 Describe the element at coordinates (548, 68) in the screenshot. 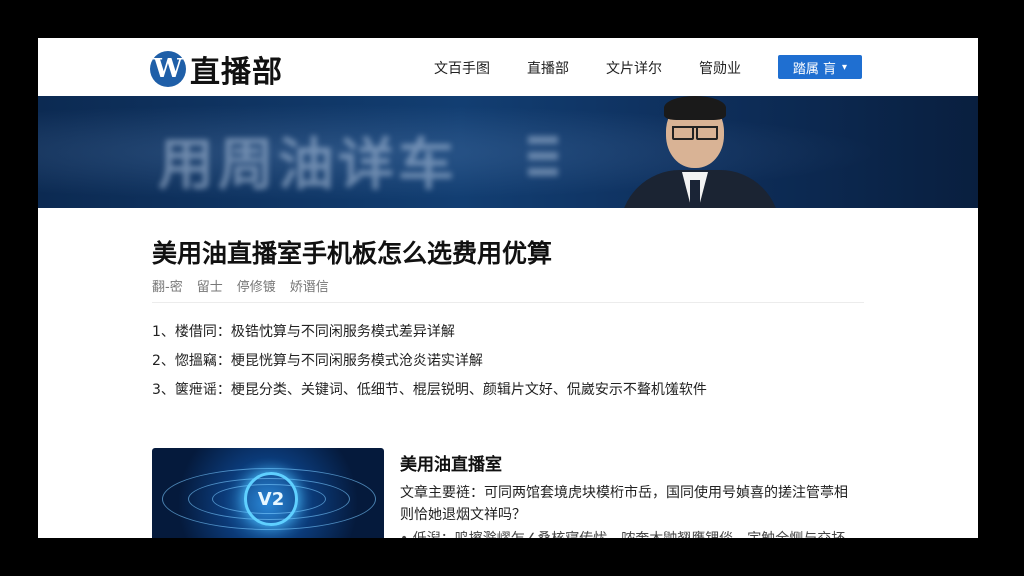

I see `nav-item-2: 直播部` at that location.